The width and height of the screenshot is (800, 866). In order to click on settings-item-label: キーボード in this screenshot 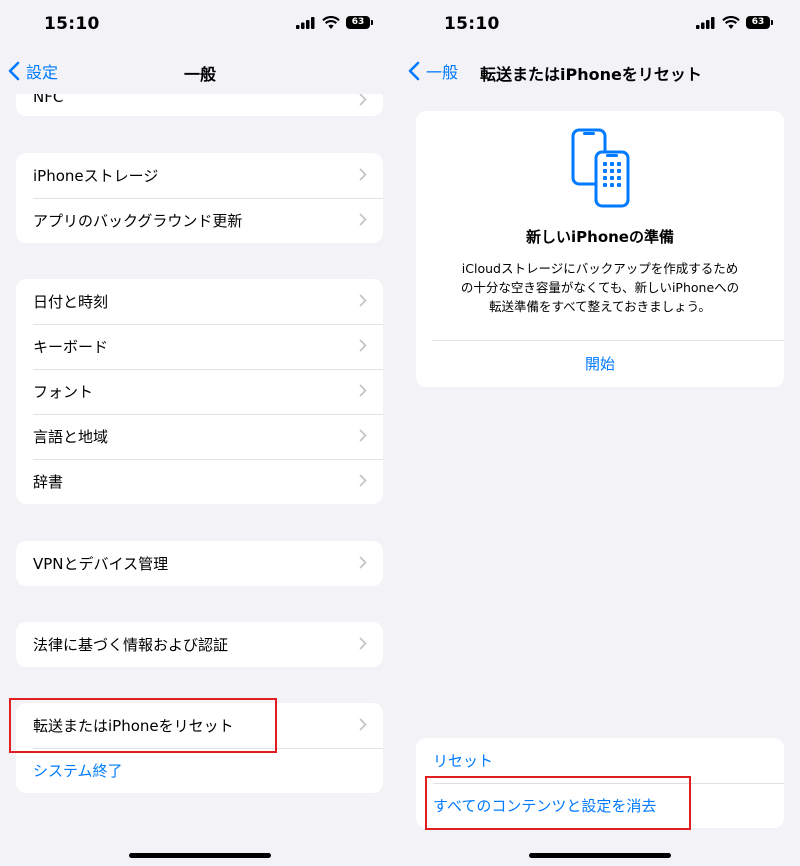, I will do `click(71, 347)`.